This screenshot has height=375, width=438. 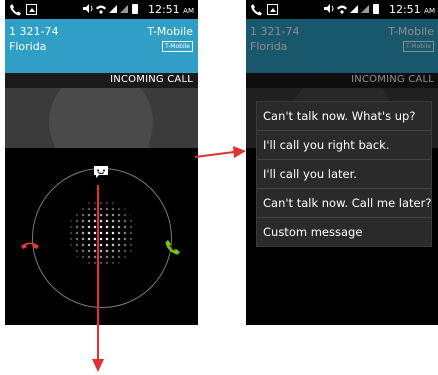 I want to click on caller-number: 1 321-74, so click(x=34, y=31).